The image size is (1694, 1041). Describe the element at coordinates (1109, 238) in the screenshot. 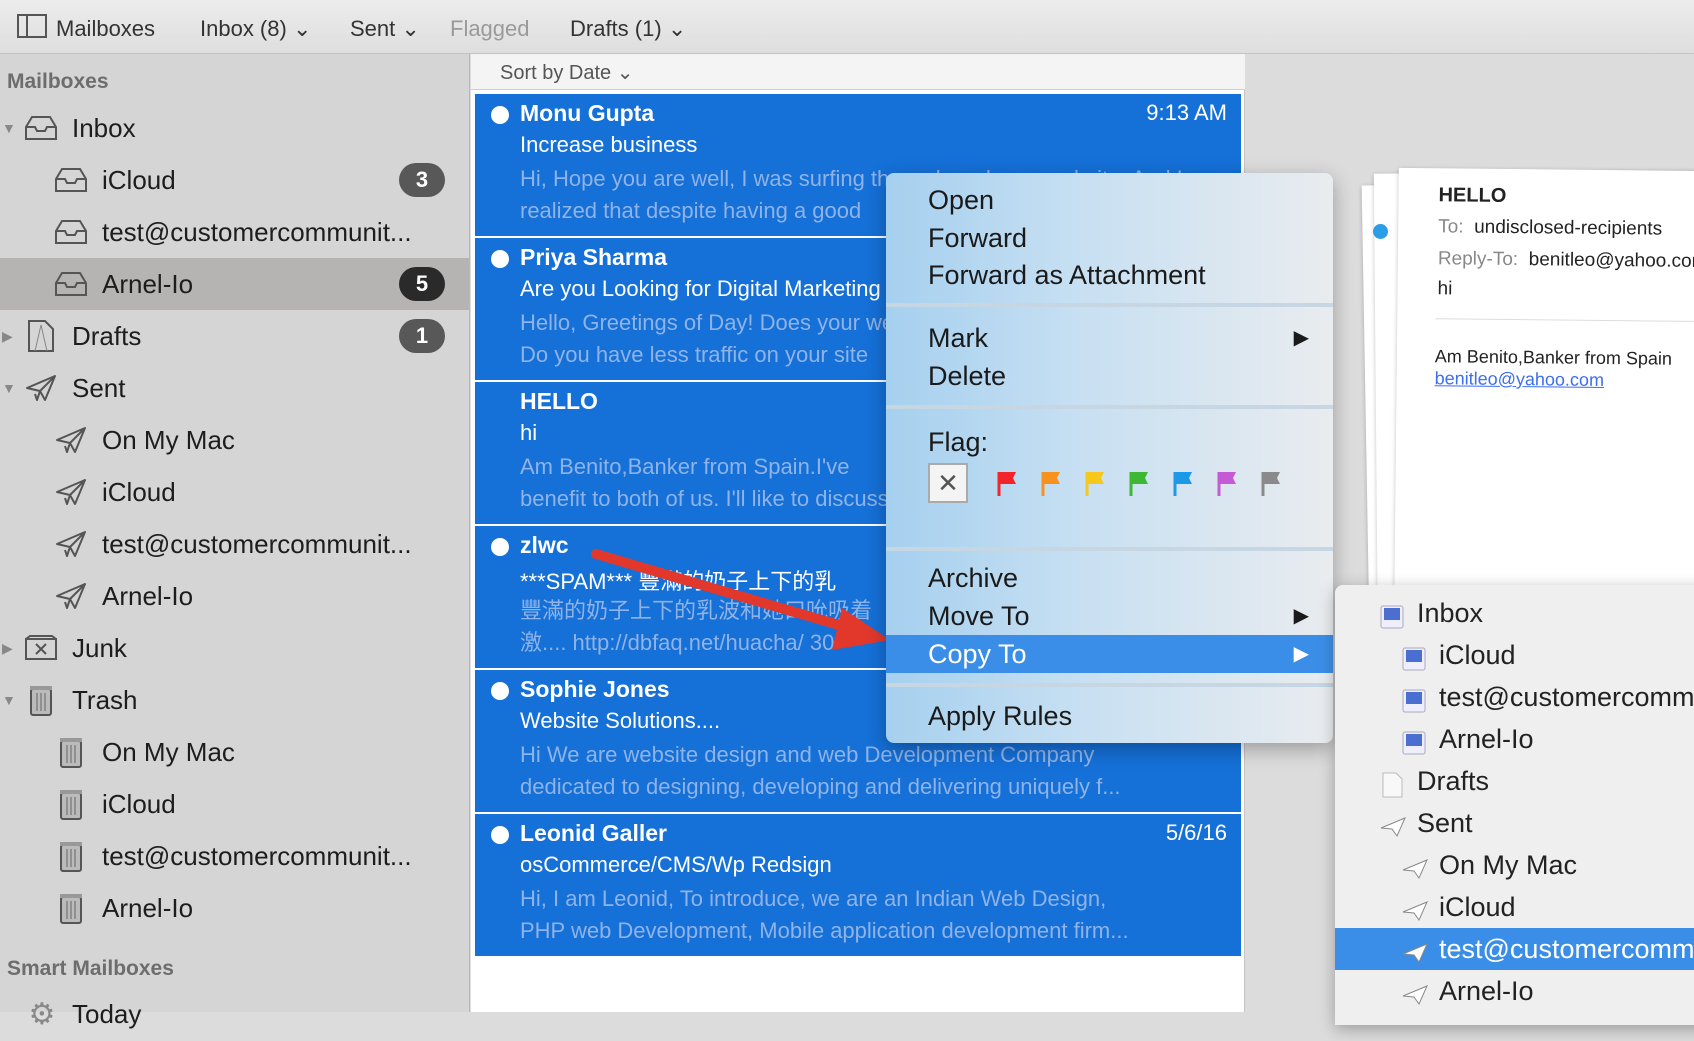

I see `menu-item-forward: Forward` at that location.